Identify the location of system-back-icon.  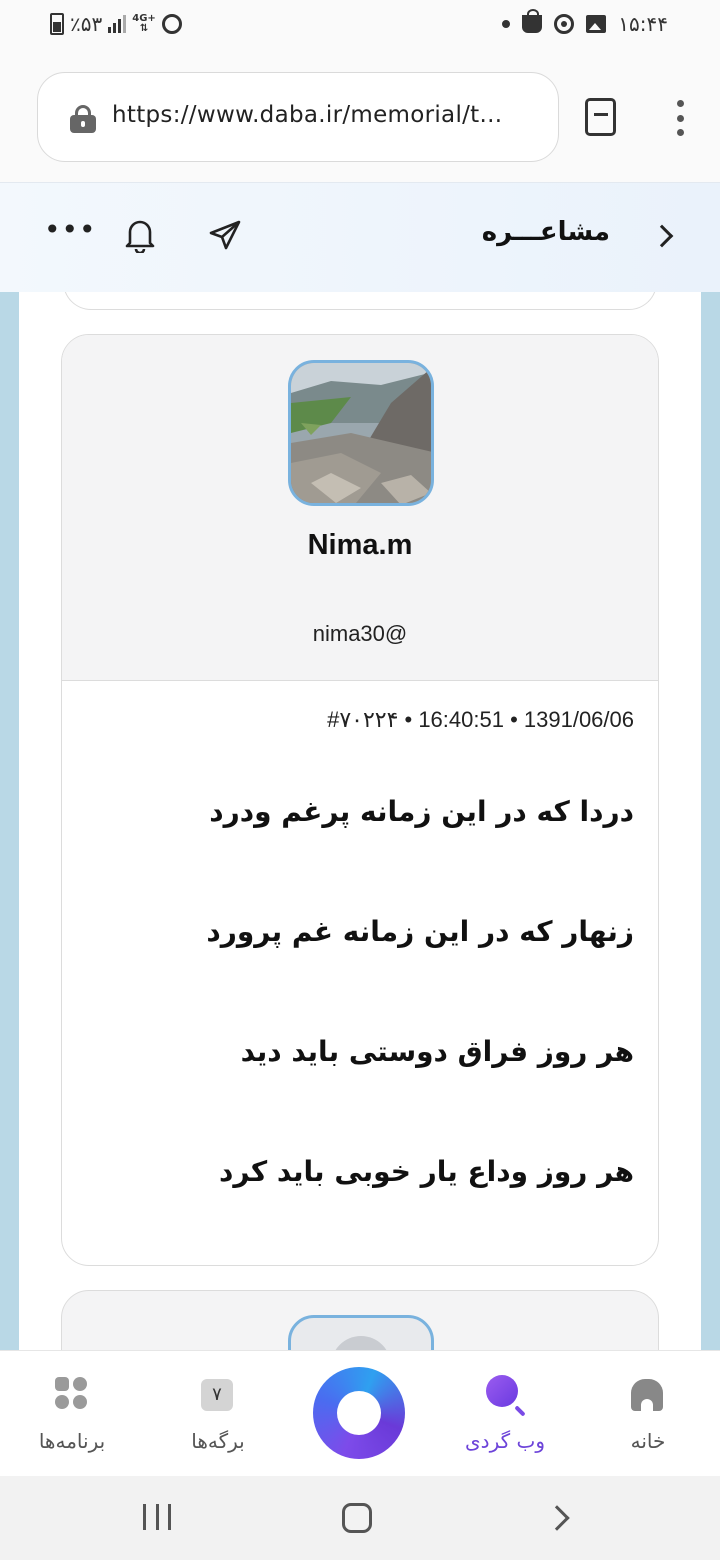
(557, 1518).